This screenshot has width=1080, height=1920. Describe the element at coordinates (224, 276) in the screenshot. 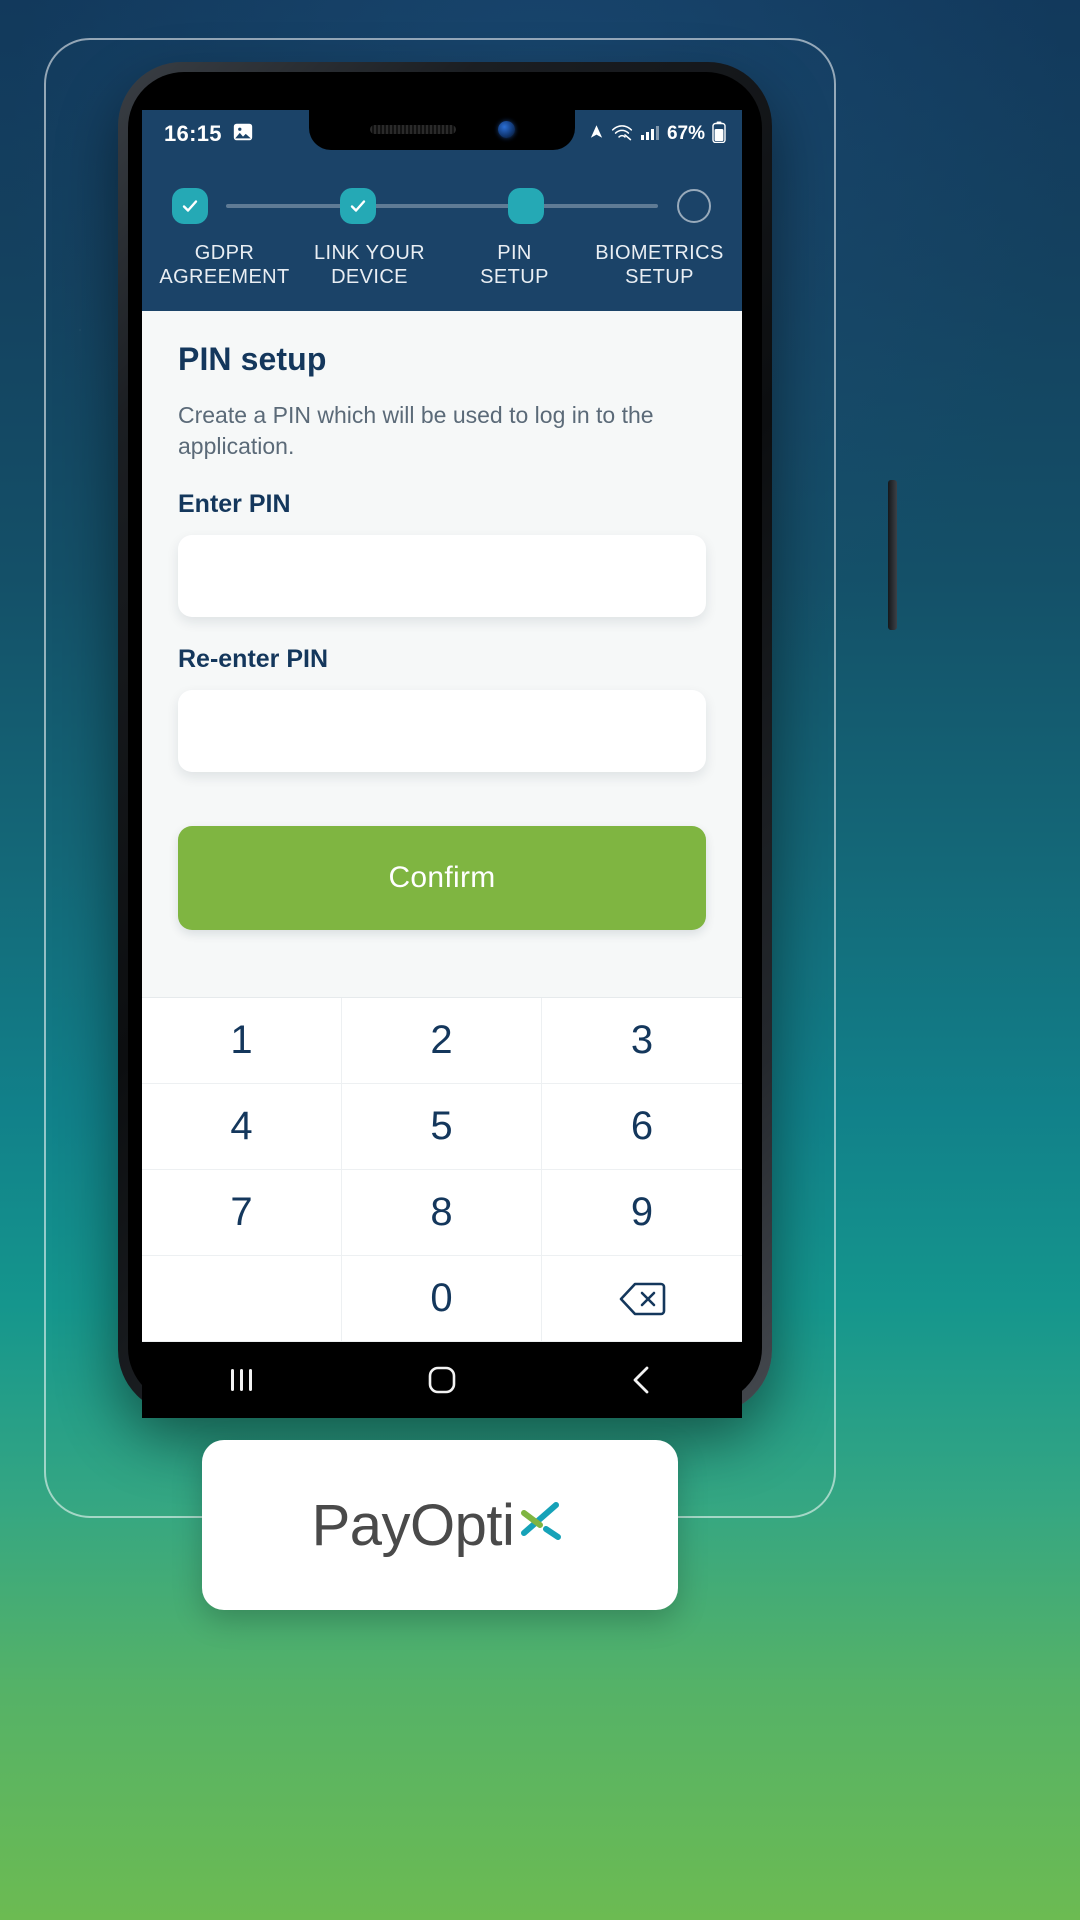

I see `stepper-label-line2: AGREEMENT` at that location.